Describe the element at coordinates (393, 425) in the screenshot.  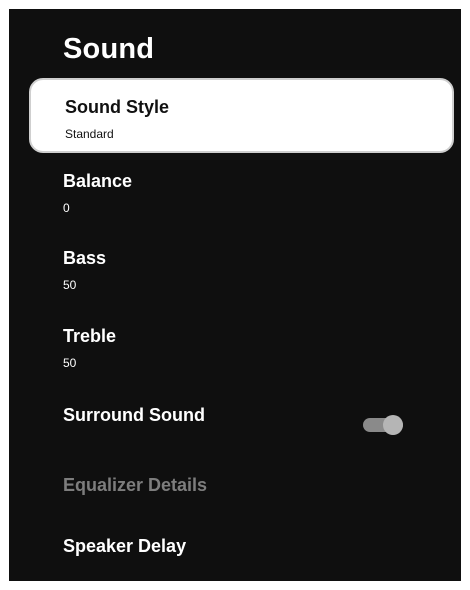
I see `toggle-knob` at that location.